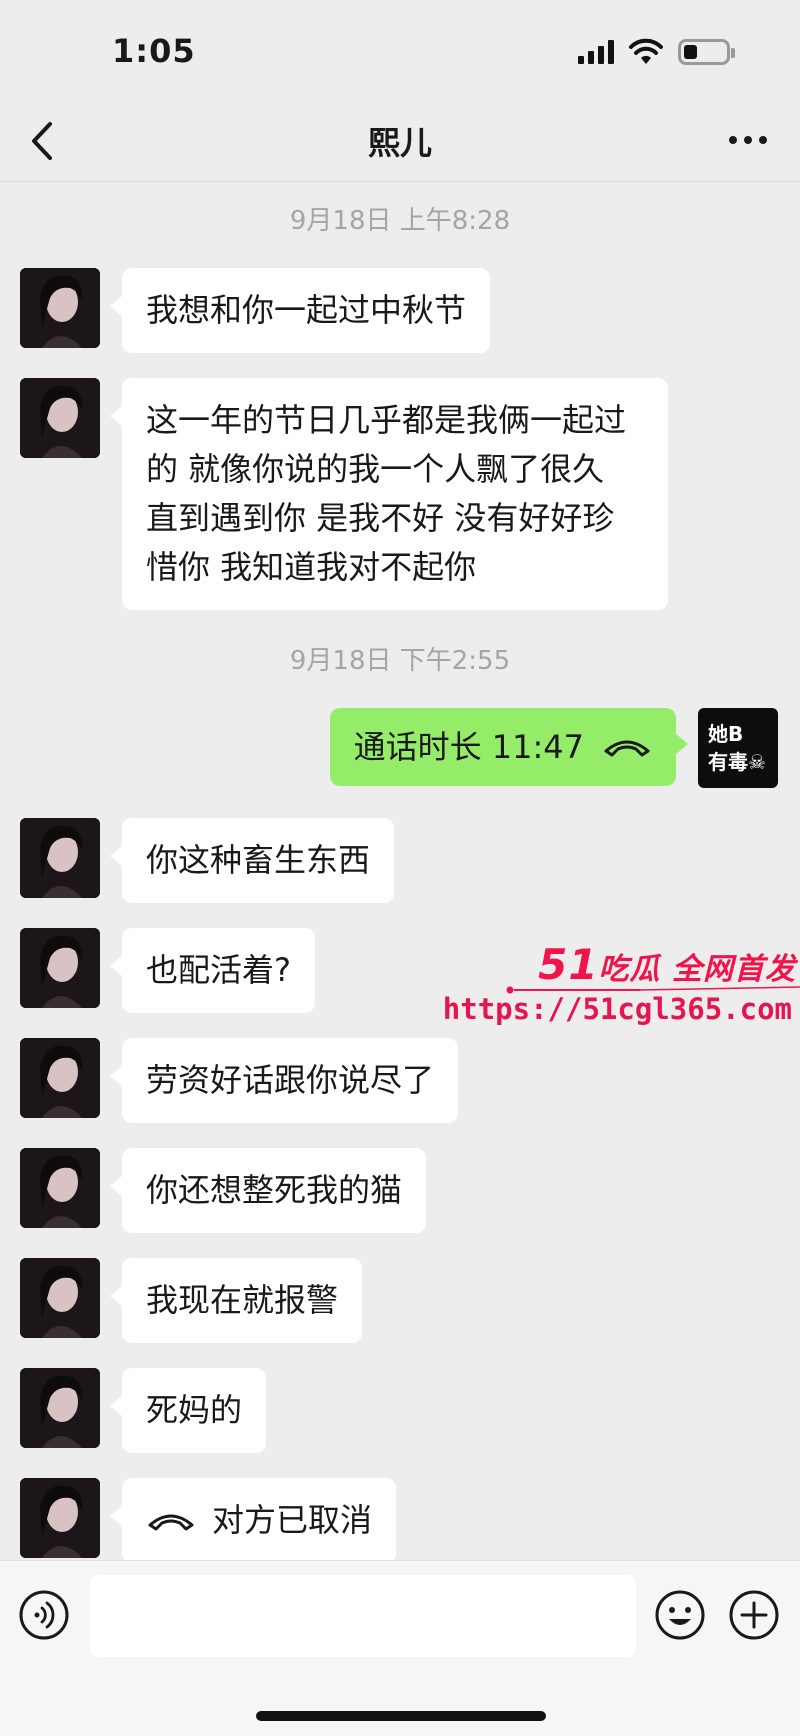  I want to click on chat-title: 熙儿, so click(399, 143).